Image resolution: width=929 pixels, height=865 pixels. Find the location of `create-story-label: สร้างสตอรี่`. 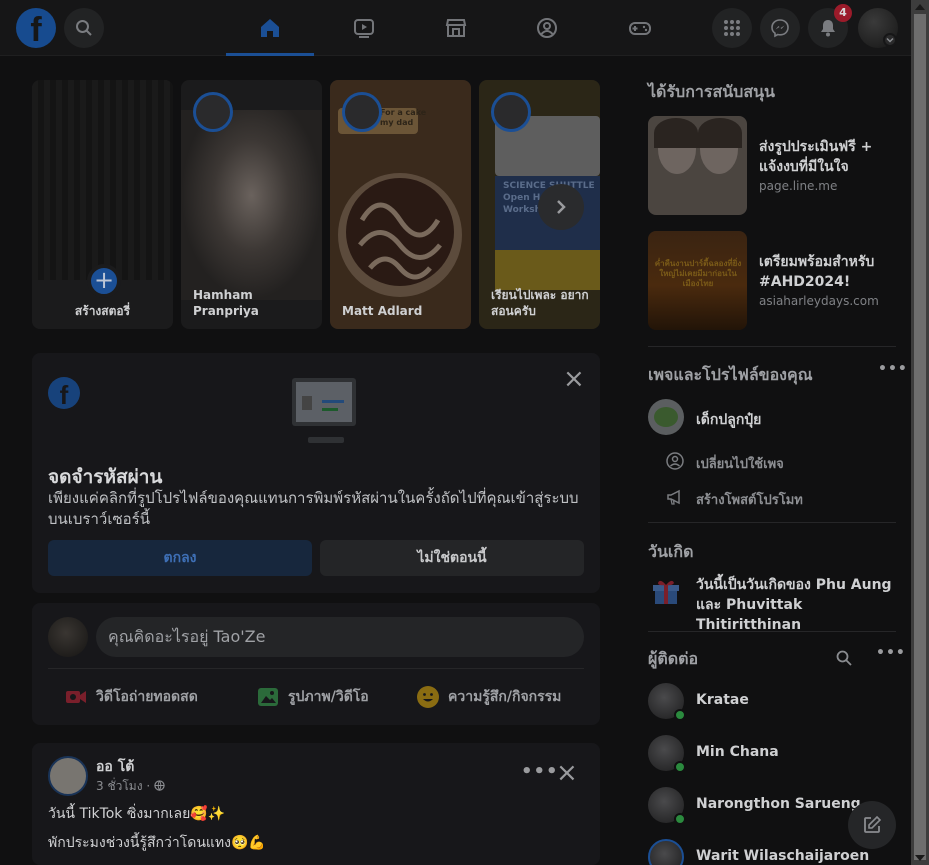

create-story-label: สร้างสตอรี่ is located at coordinates (102, 311).